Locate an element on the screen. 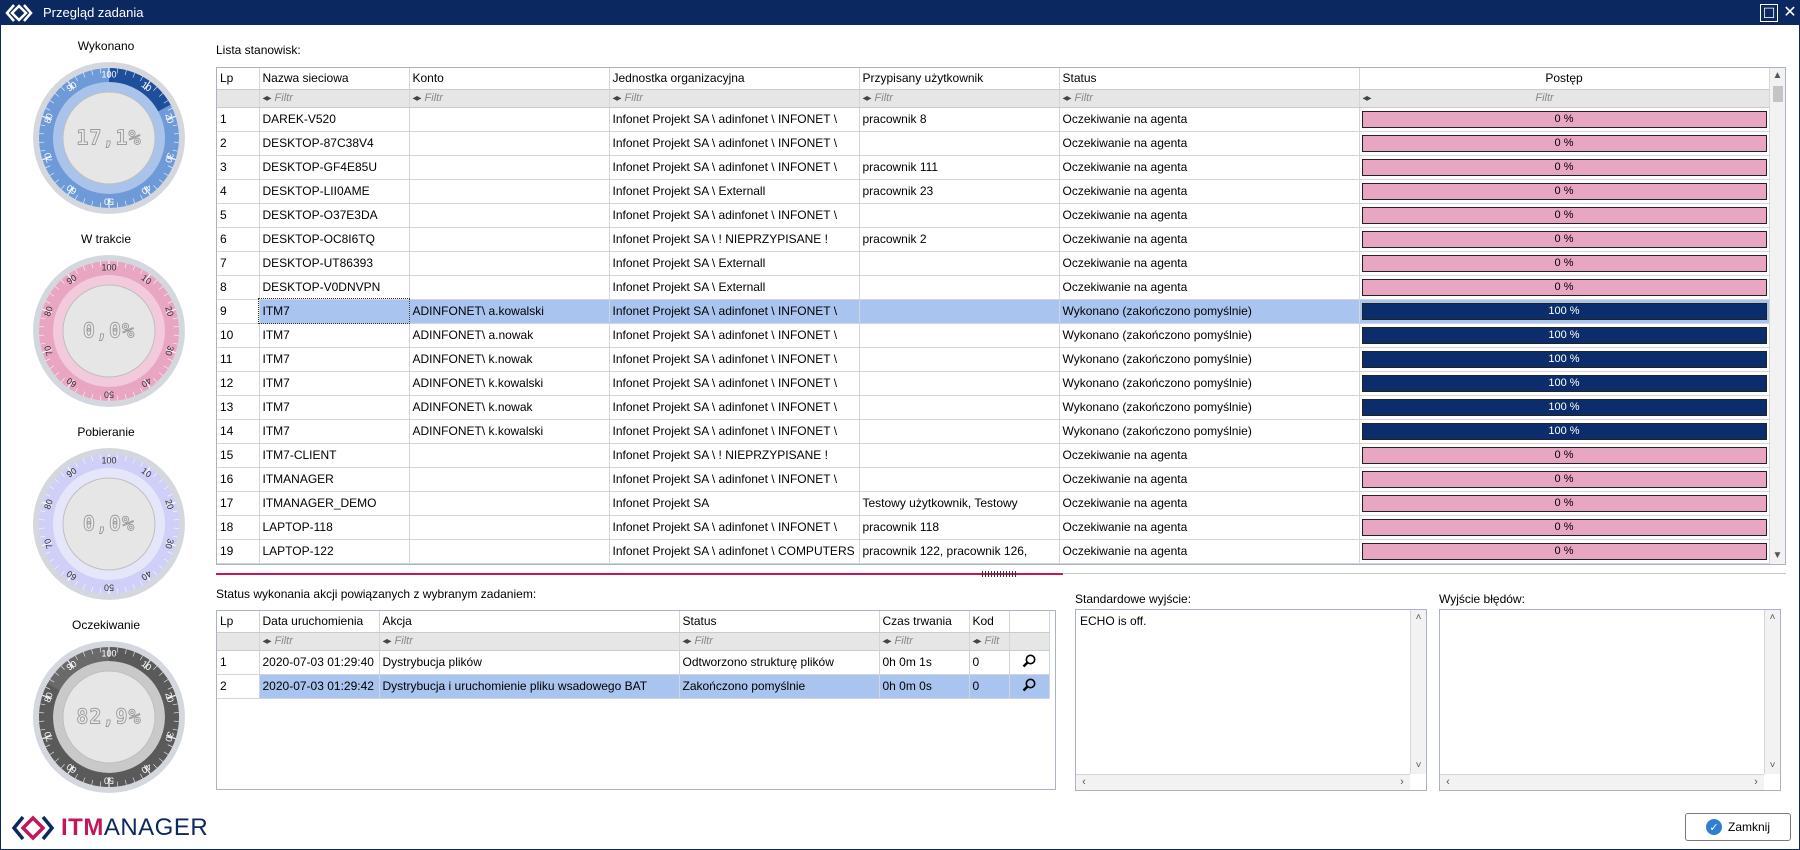 Image resolution: width=1800 pixels, height=850 pixels. column-header-network-name: Nazwa sieciowa is located at coordinates (334, 79).